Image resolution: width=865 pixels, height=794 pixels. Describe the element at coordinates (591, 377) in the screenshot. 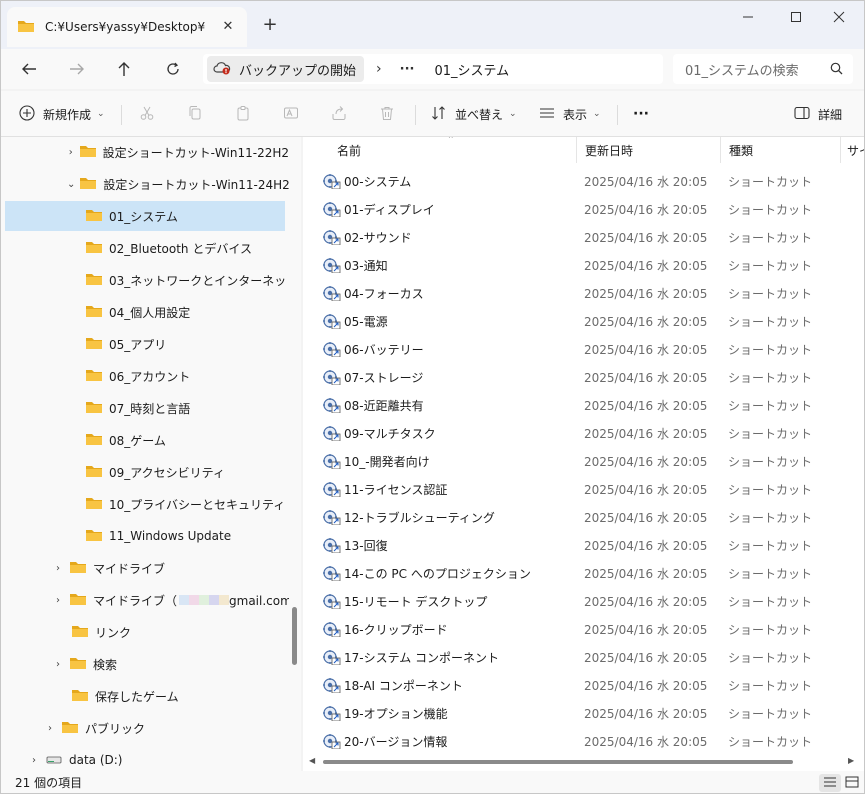

I see `file-row: 07-ストレージ 2025/04/16 水 20:05 ショートカット` at that location.